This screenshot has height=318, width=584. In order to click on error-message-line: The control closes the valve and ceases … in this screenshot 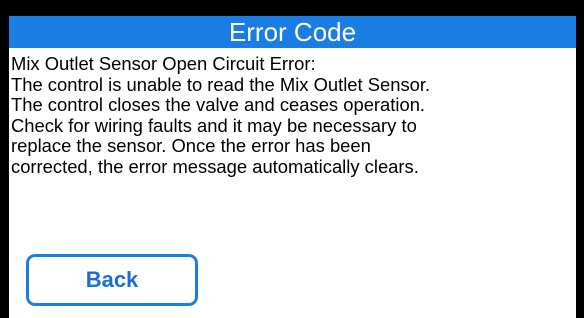, I will do `click(218, 104)`.